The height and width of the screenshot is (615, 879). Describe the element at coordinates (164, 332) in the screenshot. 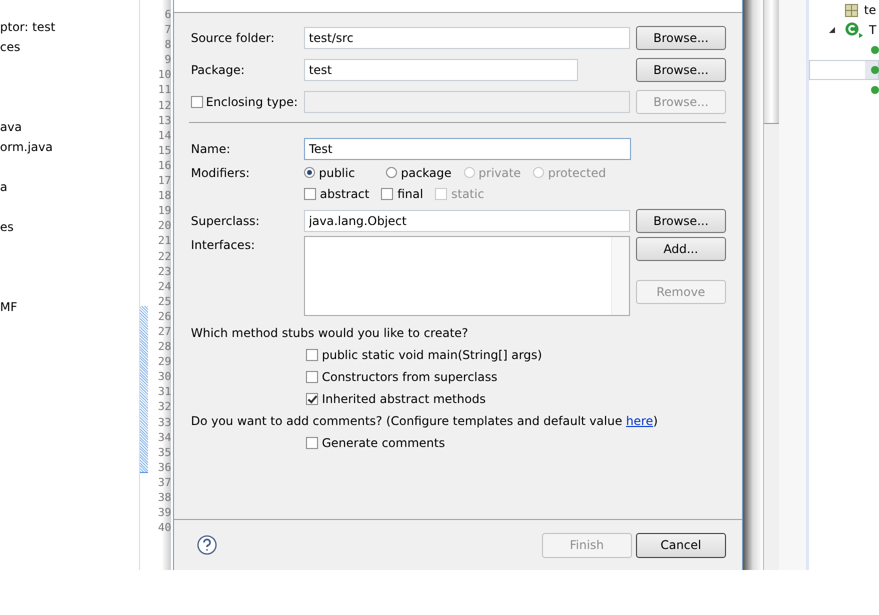

I see `line-number: 27` at that location.